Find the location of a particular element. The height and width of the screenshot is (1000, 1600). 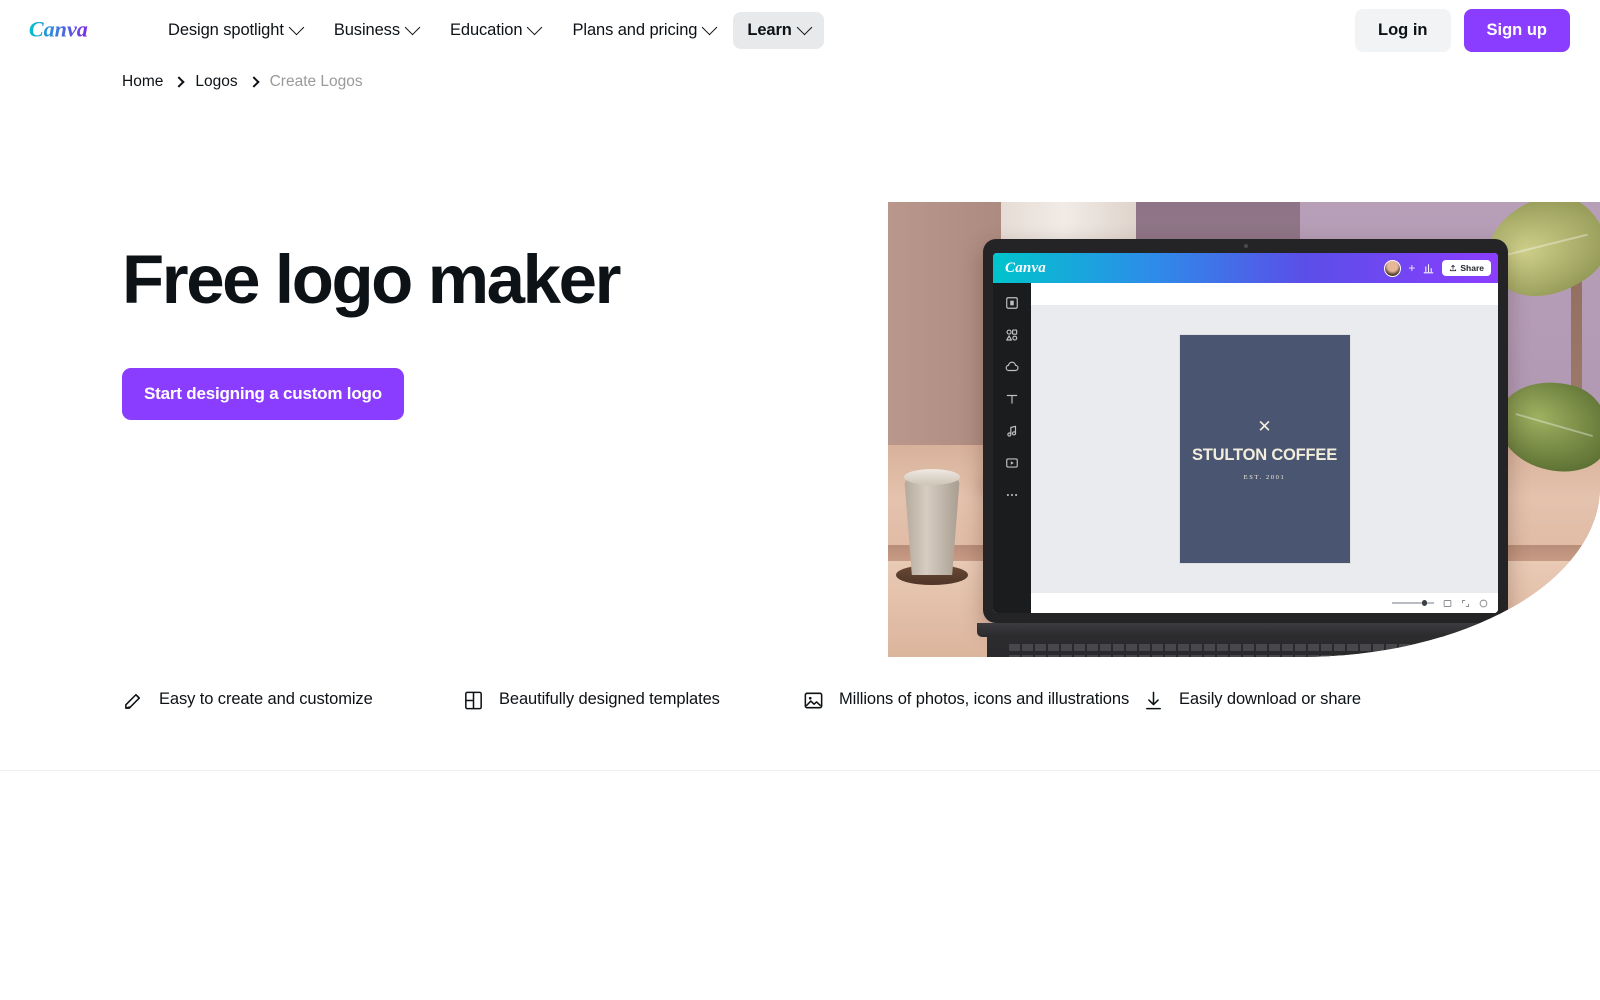

start-designing-button: Start designing a custom logo is located at coordinates (263, 394).